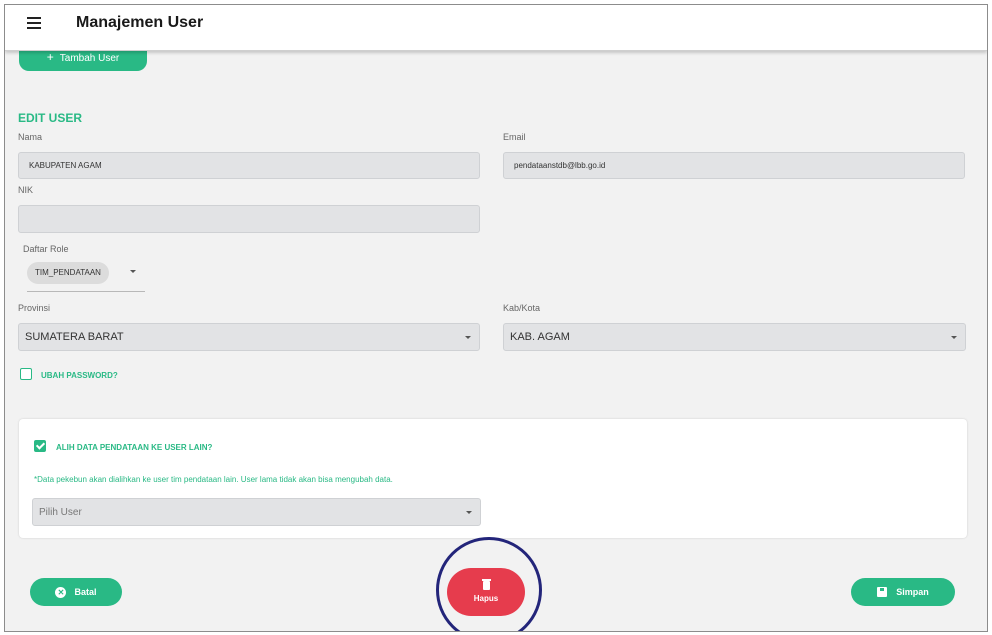  I want to click on kabkota-label: Kab/Kota, so click(522, 308).